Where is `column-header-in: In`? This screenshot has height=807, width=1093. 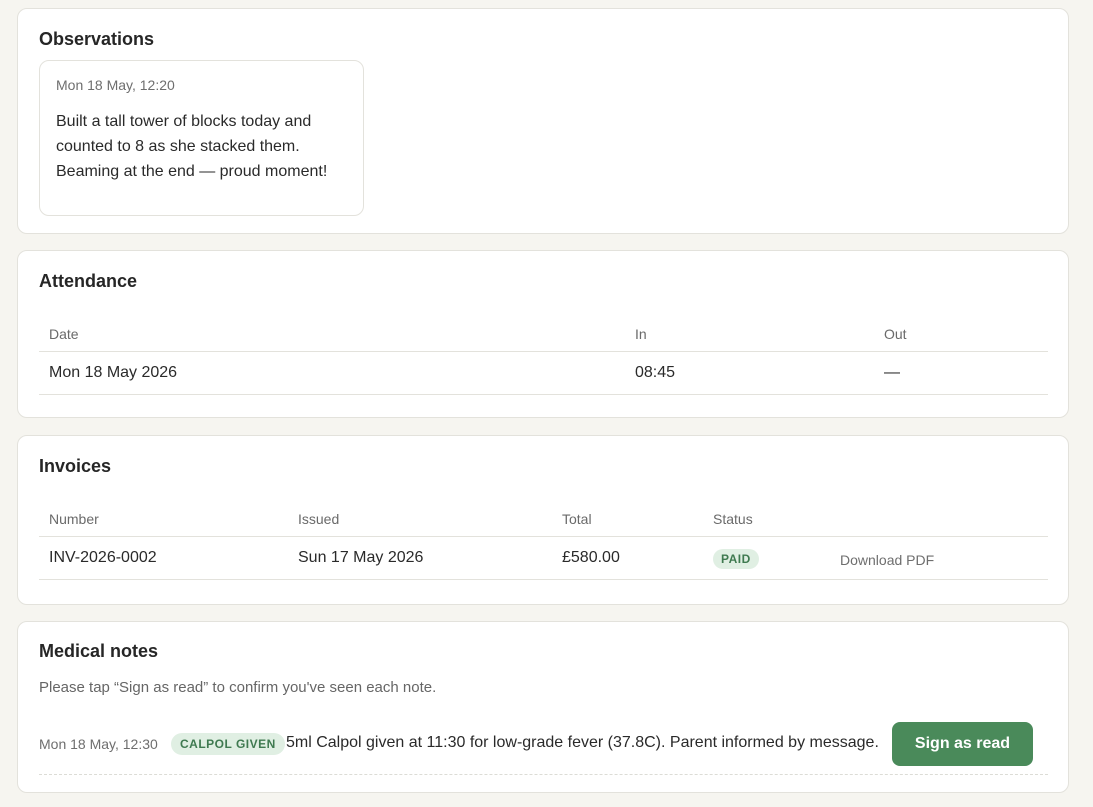
column-header-in: In is located at coordinates (641, 334).